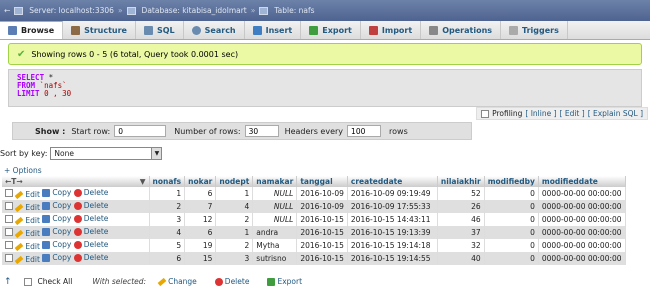 The height and width of the screenshot is (287, 650). Describe the element at coordinates (7, 10) in the screenshot. I see `back-arrow-icon: ←` at that location.